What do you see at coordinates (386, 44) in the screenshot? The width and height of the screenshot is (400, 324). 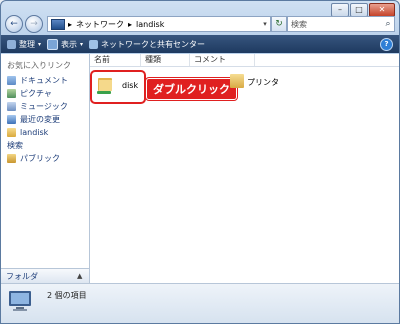 I see `help-button: ?` at bounding box center [386, 44].